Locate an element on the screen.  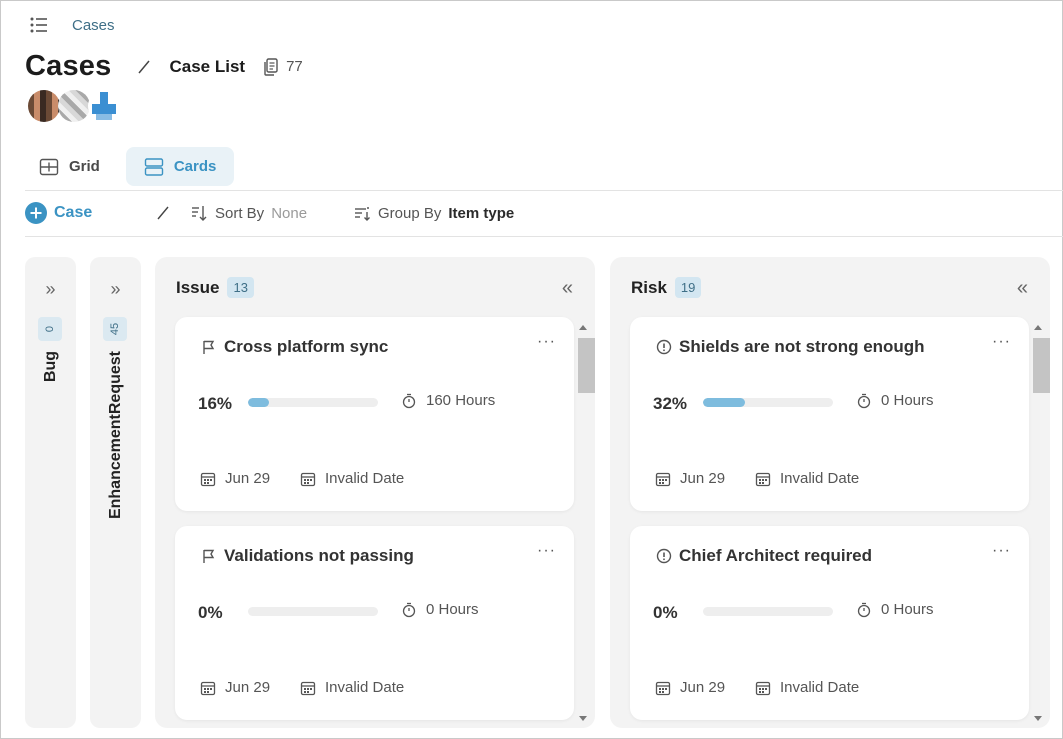
divider is located at coordinates (544, 236).